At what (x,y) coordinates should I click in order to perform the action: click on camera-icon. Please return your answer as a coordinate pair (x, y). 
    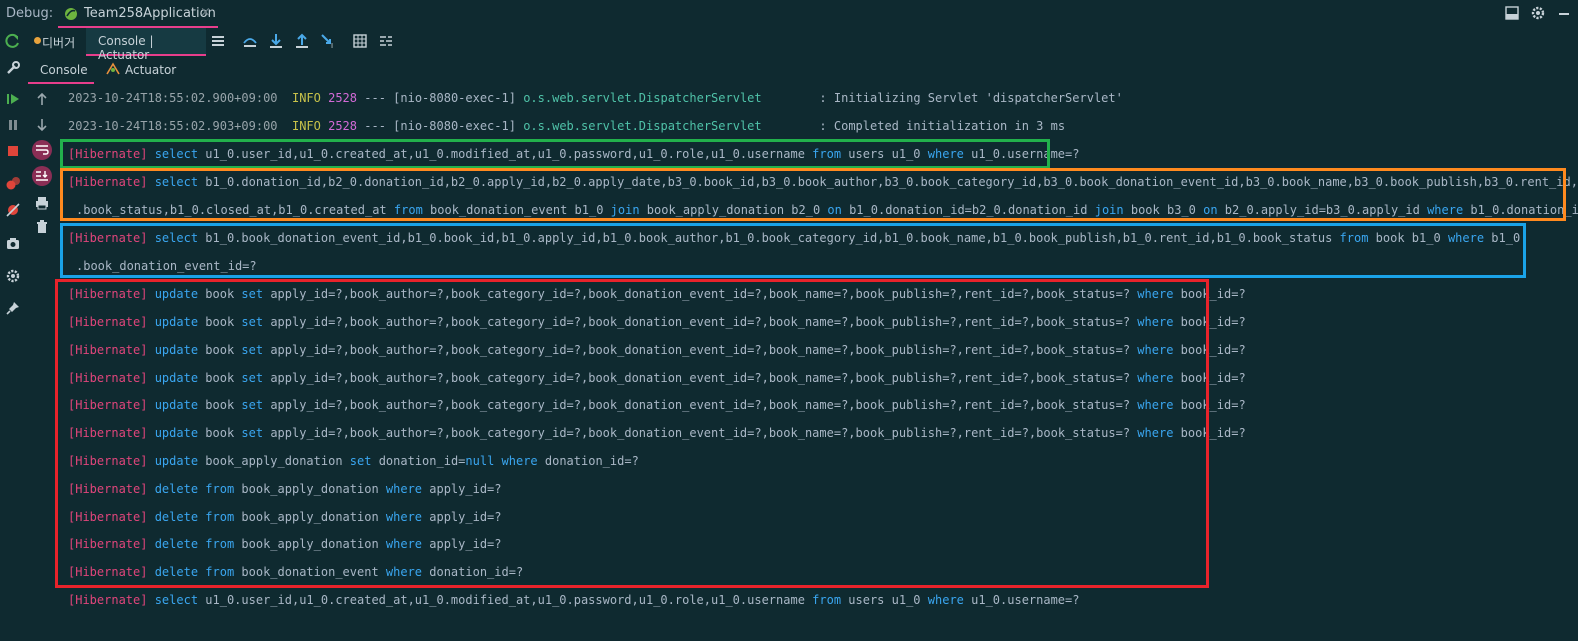
    Looking at the image, I should click on (13, 243).